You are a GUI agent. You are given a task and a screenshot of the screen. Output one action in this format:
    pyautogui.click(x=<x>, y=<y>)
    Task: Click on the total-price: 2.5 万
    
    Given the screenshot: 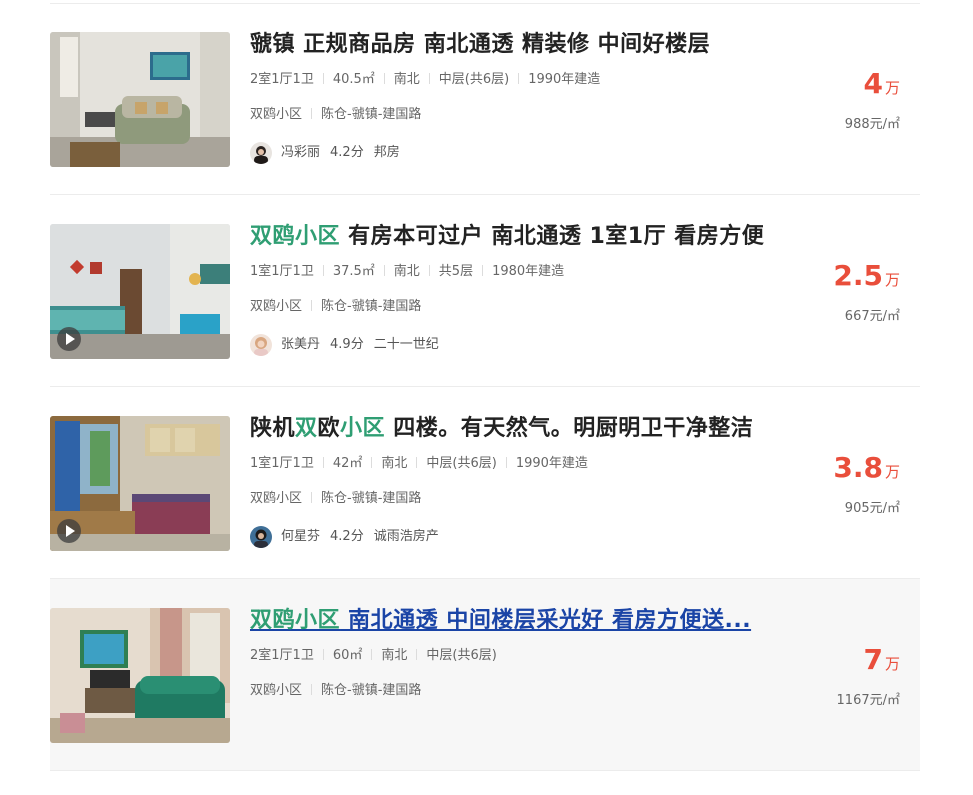 What is the action you would take?
    pyautogui.click(x=866, y=278)
    